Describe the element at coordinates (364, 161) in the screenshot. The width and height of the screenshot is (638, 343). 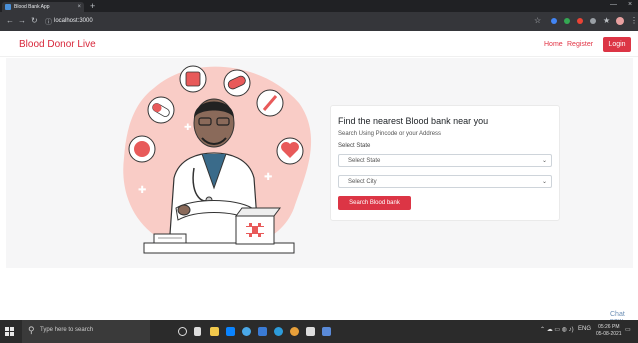
I see `state-select-value: Select State` at that location.